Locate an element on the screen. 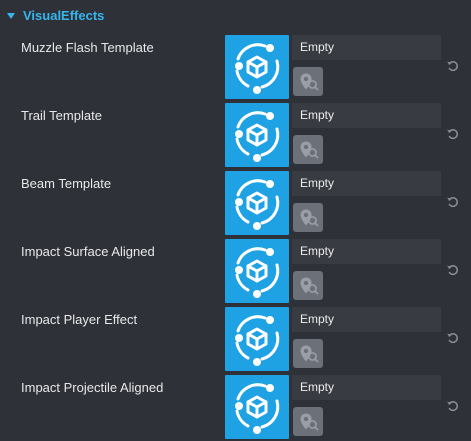  property-label: Impact Surface Aligned is located at coordinates (88, 251).